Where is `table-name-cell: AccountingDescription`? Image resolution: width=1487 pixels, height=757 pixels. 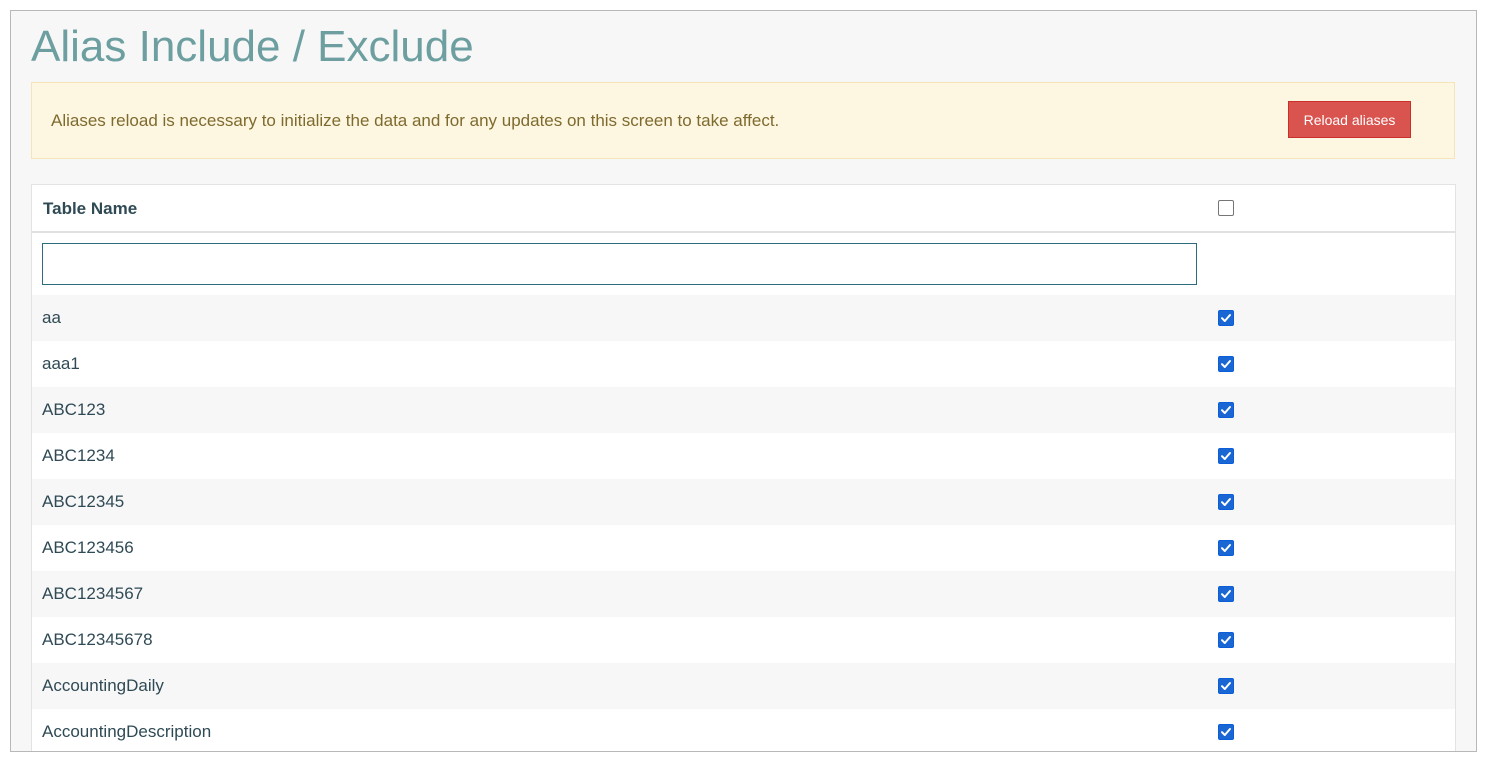 table-name-cell: AccountingDescription is located at coordinates (127, 731).